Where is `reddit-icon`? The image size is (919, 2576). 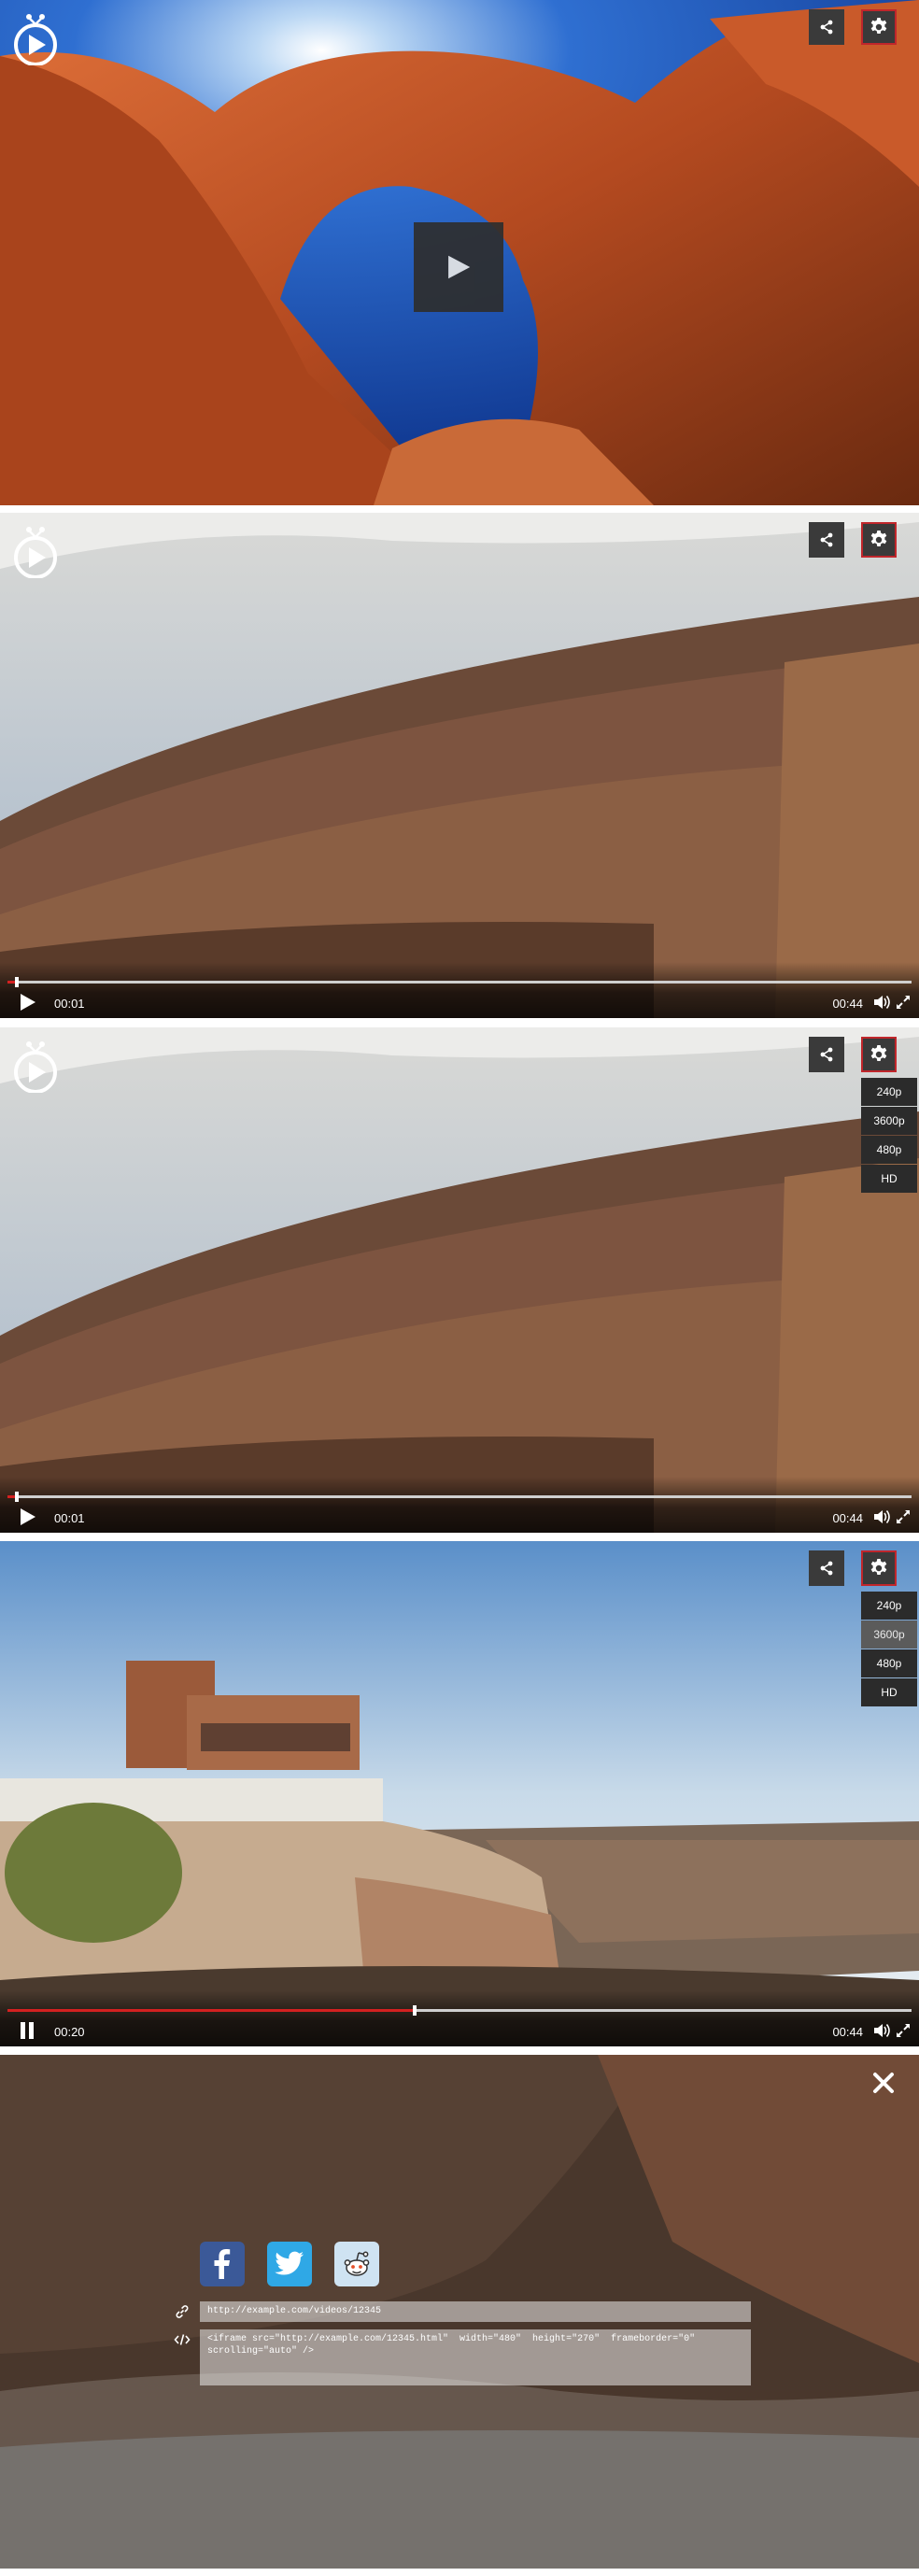 reddit-icon is located at coordinates (357, 2263).